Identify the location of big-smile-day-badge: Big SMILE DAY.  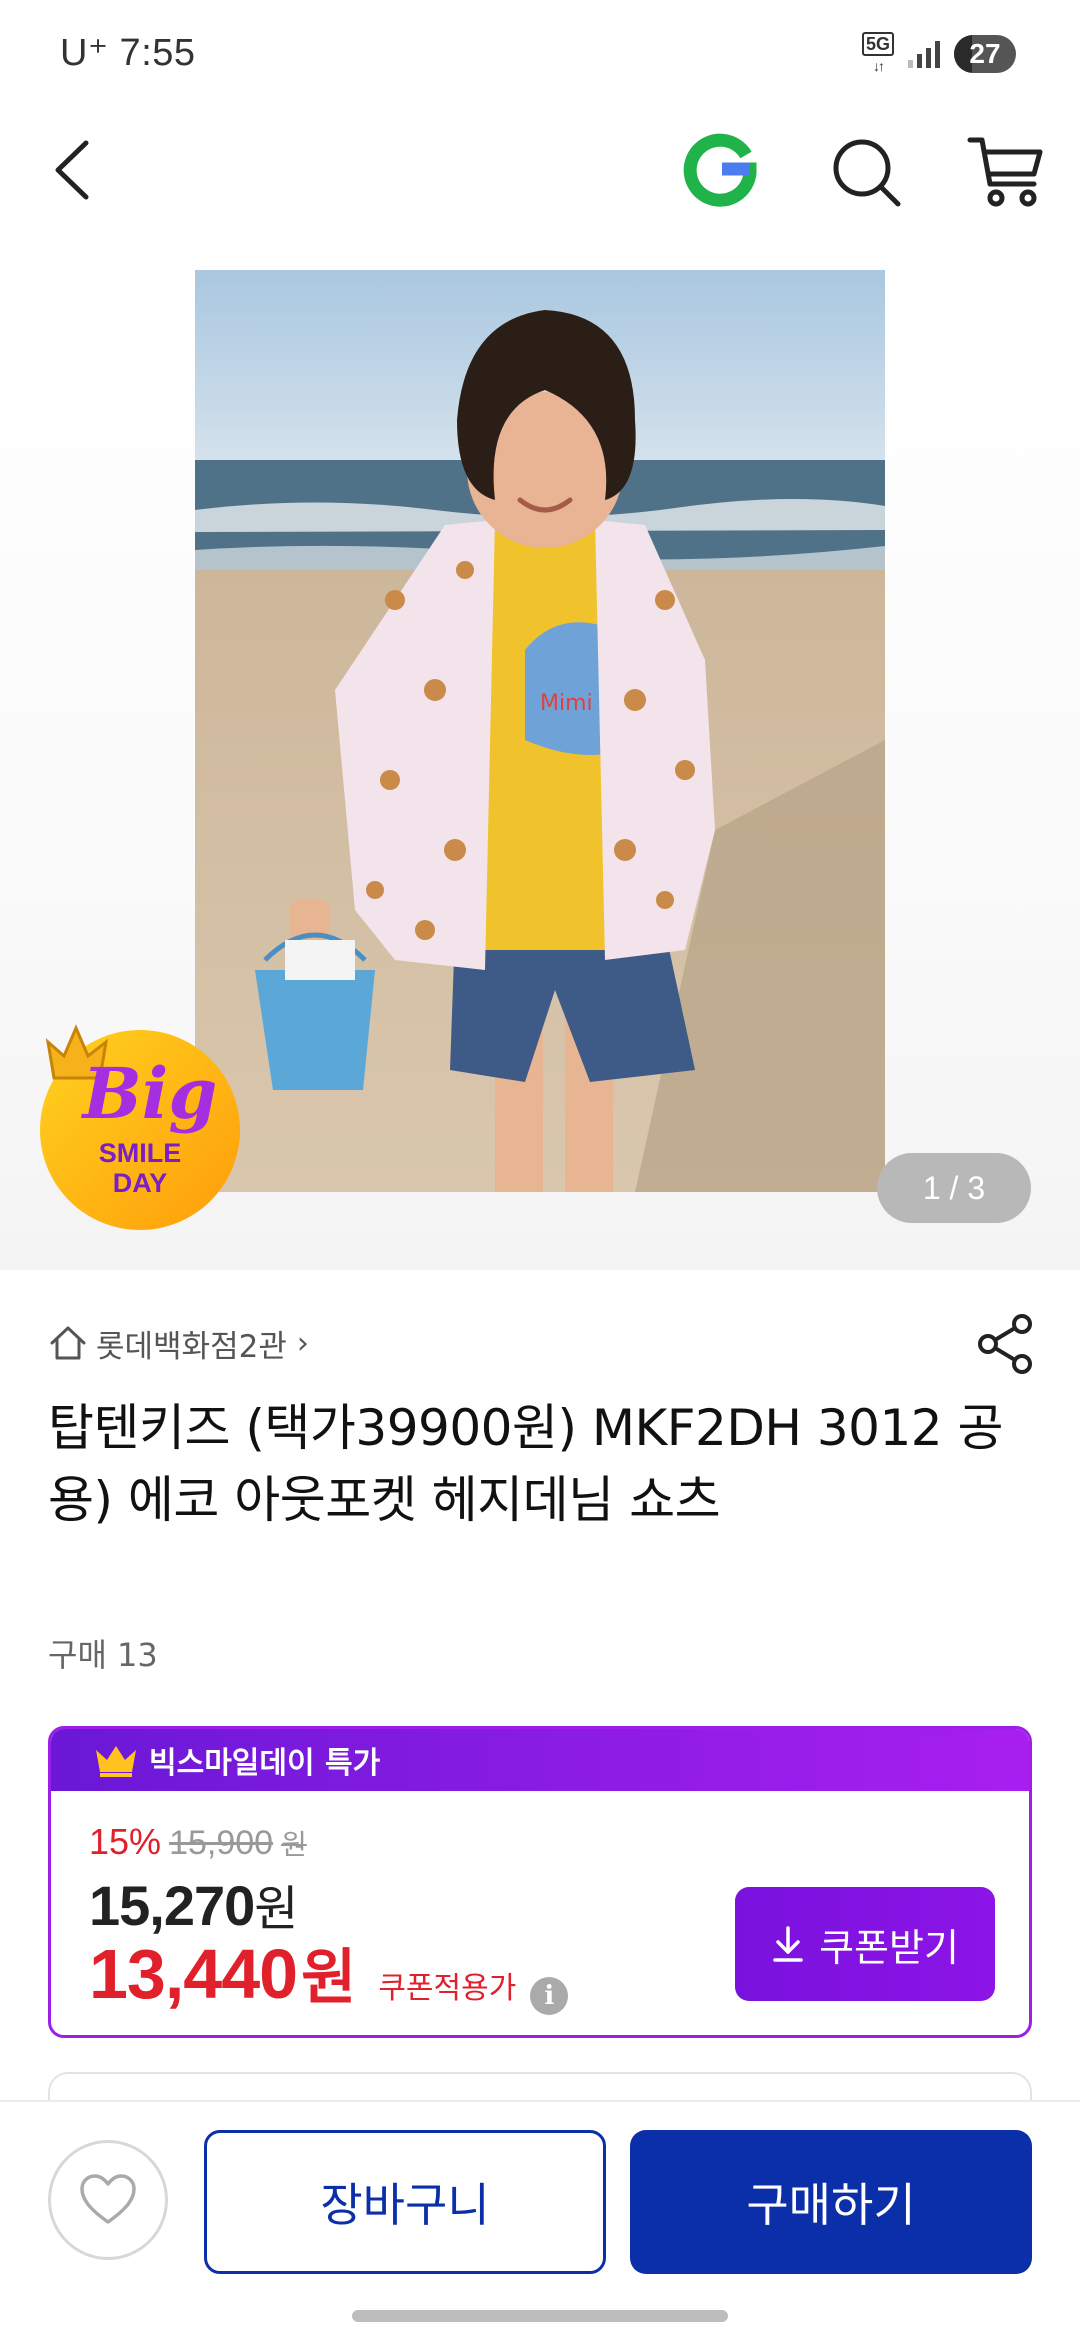
(145, 1115).